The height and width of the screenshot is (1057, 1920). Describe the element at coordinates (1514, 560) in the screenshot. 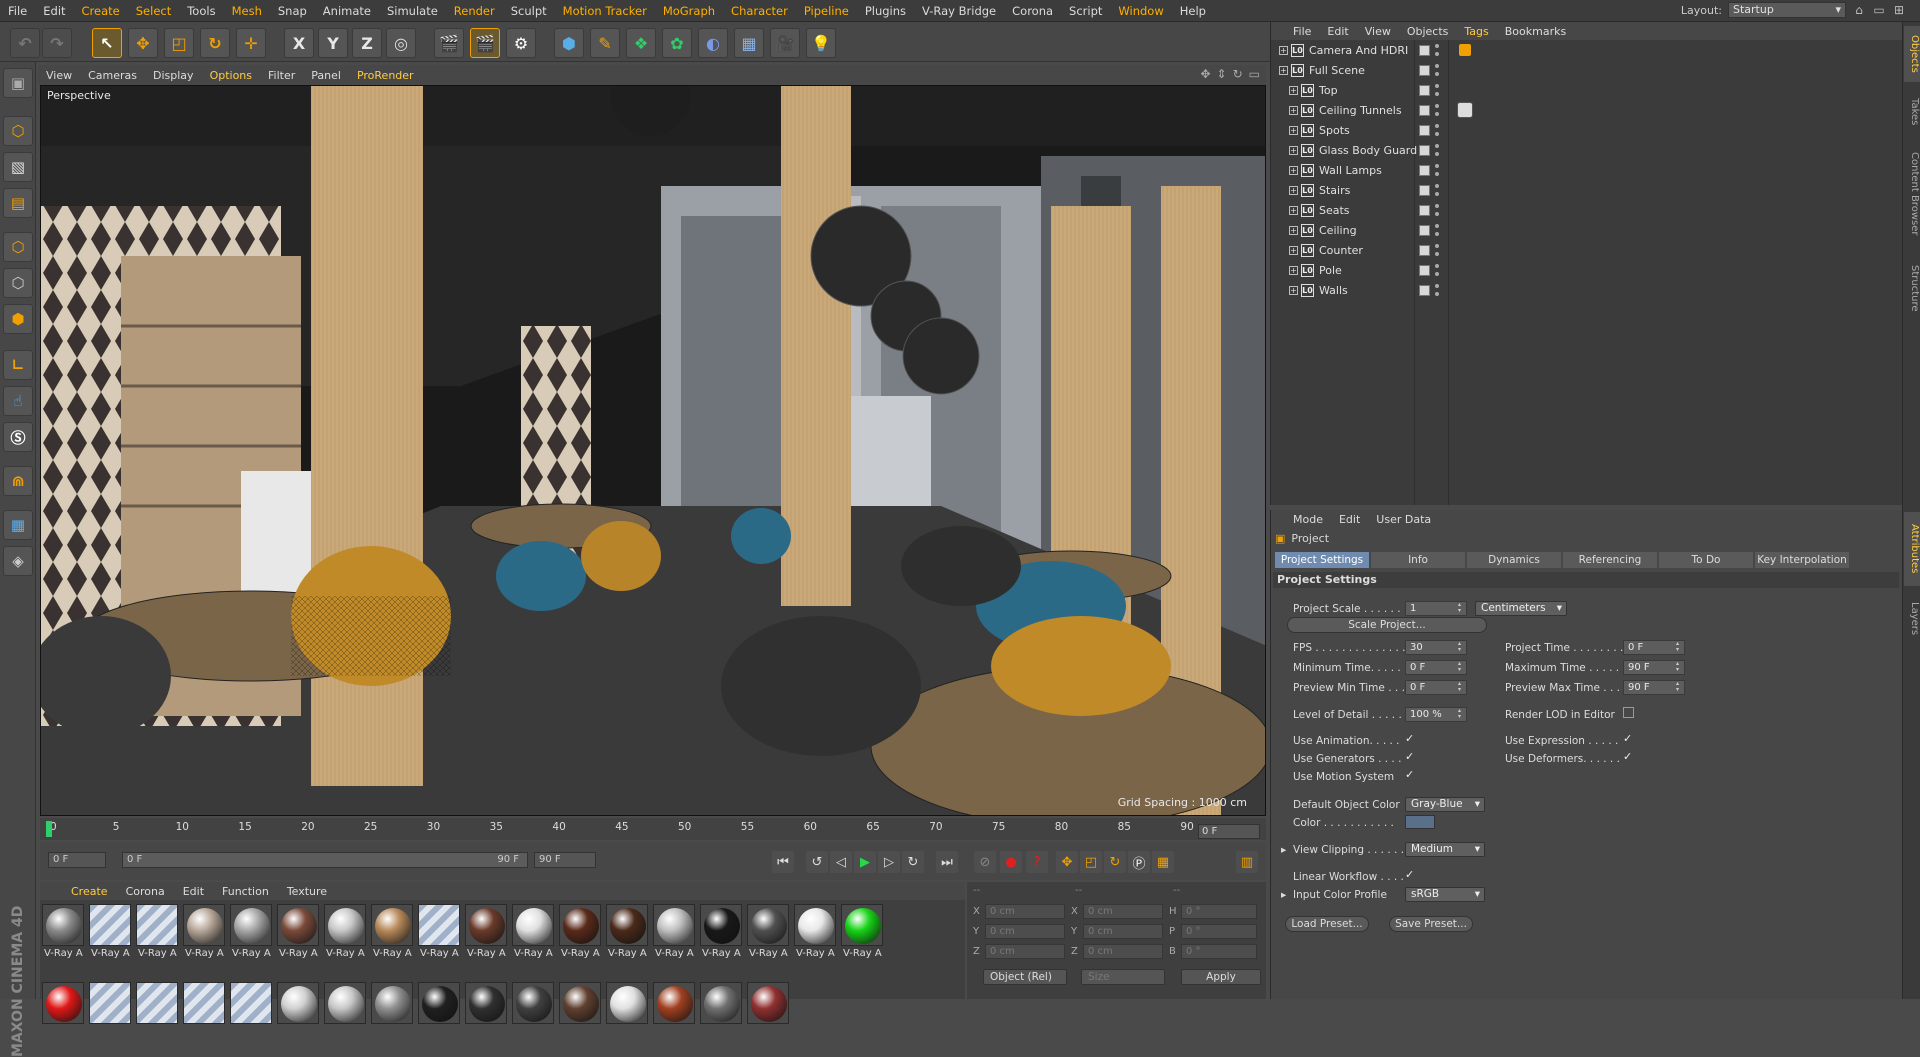

I see `tab-dynamics: Dynamics` at that location.